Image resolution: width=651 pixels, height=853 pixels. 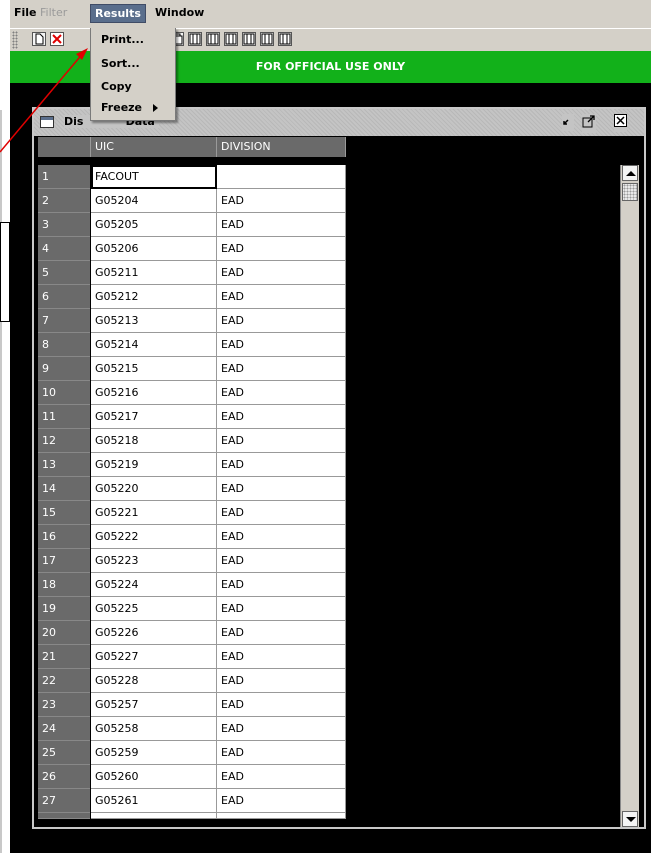 What do you see at coordinates (64, 225) in the screenshot?
I see `row-number: 3` at bounding box center [64, 225].